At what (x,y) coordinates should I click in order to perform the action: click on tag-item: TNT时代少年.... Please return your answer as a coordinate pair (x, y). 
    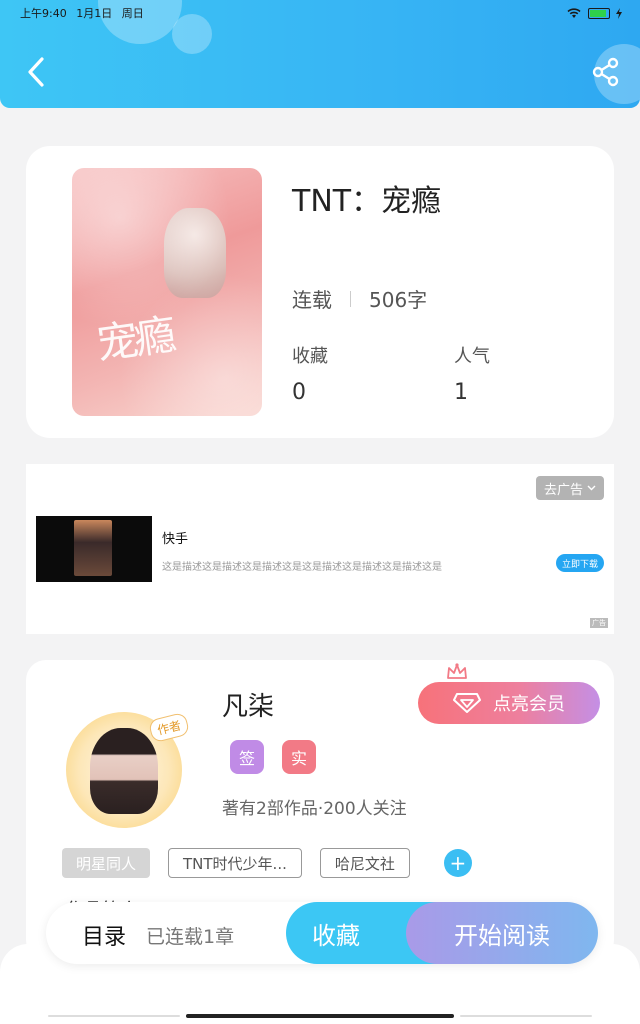
    Looking at the image, I should click on (235, 863).